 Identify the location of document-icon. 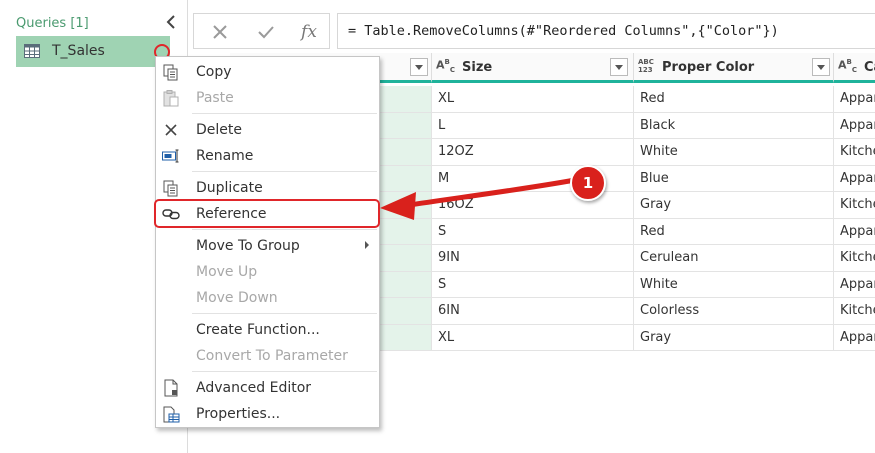
(171, 388).